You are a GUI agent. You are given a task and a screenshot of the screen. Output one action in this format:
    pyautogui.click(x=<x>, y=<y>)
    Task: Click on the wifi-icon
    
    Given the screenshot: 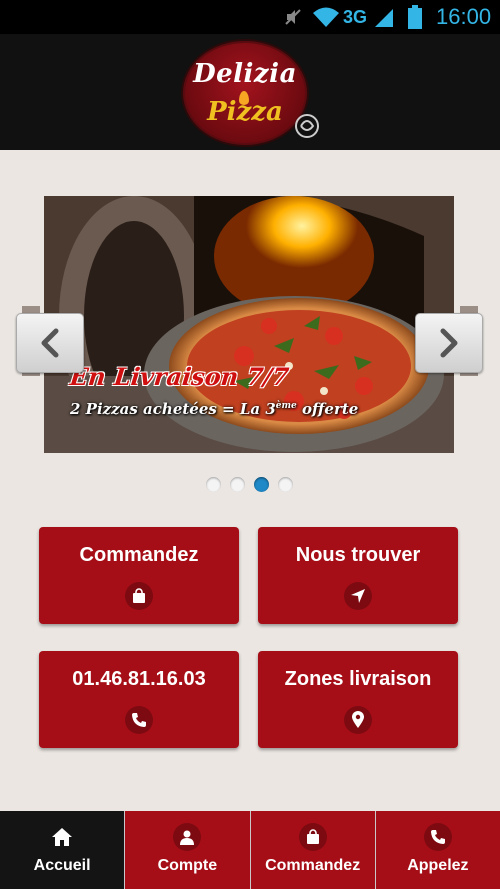 What is the action you would take?
    pyautogui.click(x=327, y=17)
    